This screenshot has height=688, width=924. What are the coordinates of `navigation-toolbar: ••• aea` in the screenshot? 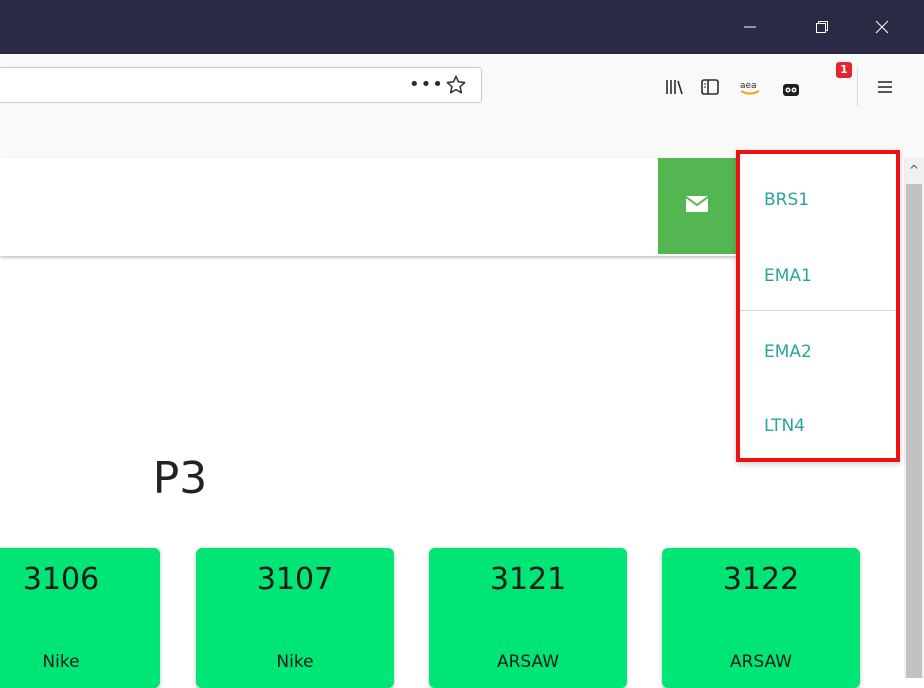 It's located at (462, 88).